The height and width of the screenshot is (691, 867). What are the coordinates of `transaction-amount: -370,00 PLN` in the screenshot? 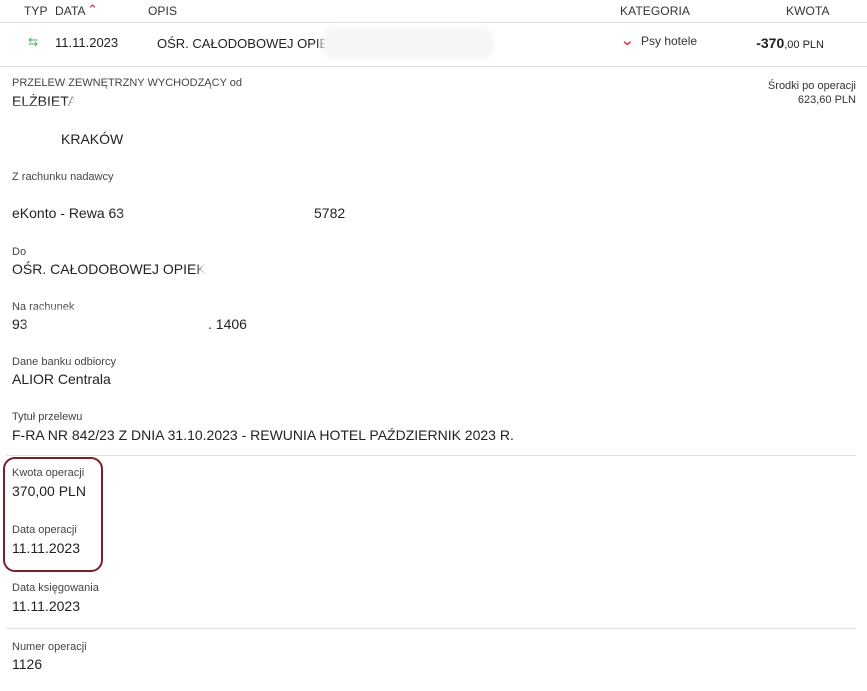 It's located at (790, 44).